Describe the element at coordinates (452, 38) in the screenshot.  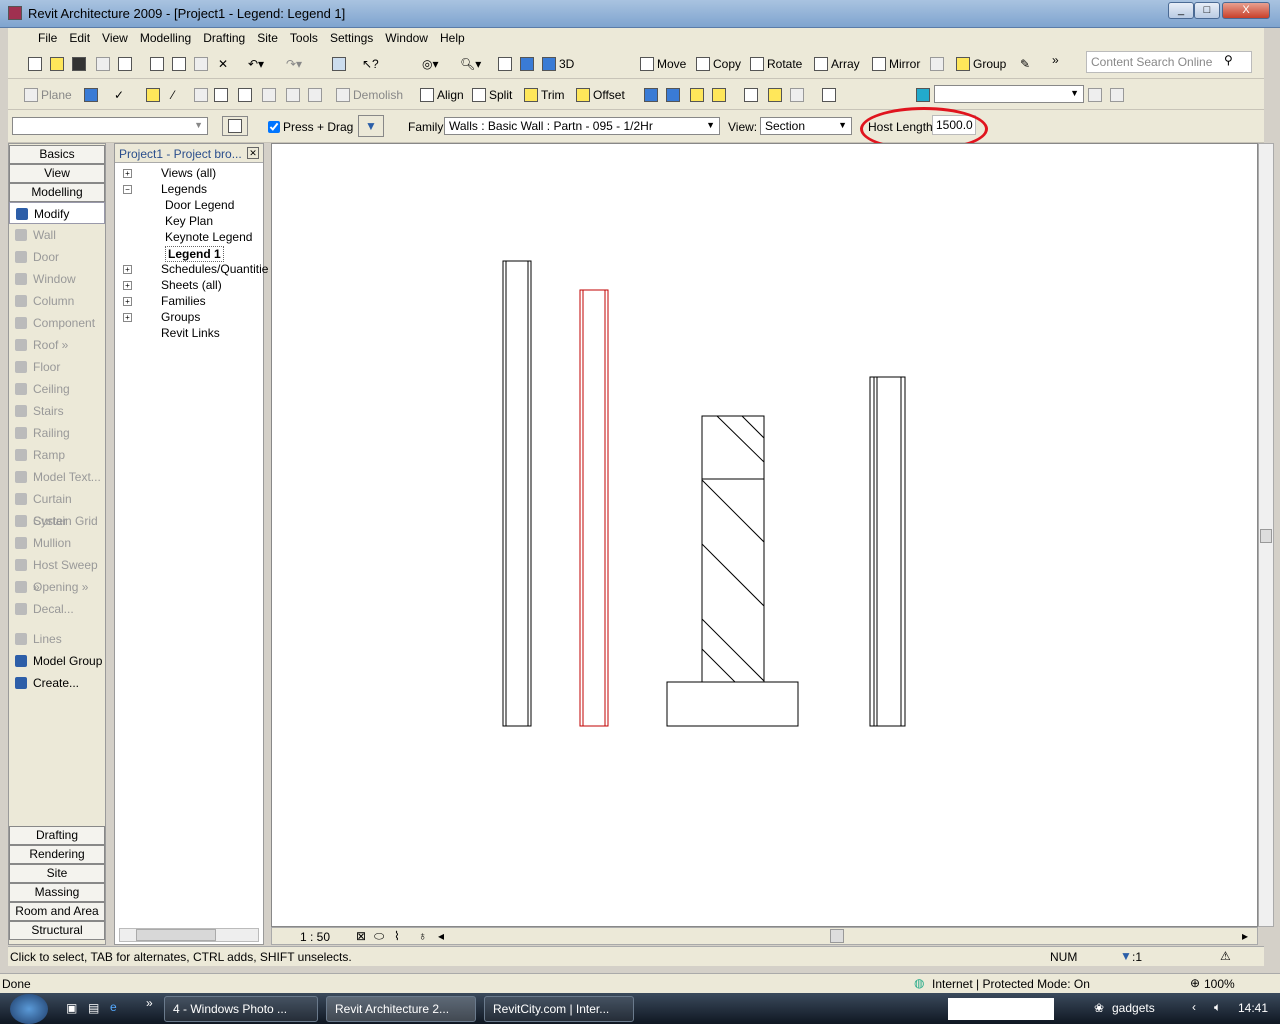
I see `menu-help: Help` at that location.